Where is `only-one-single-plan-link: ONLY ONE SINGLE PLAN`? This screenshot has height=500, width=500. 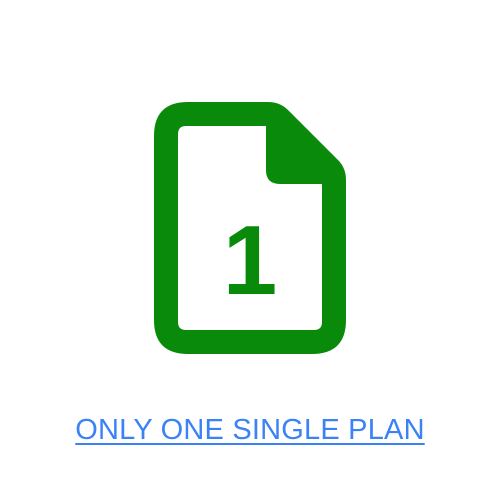 only-one-single-plan-link: ONLY ONE SINGLE PLAN is located at coordinates (250, 430).